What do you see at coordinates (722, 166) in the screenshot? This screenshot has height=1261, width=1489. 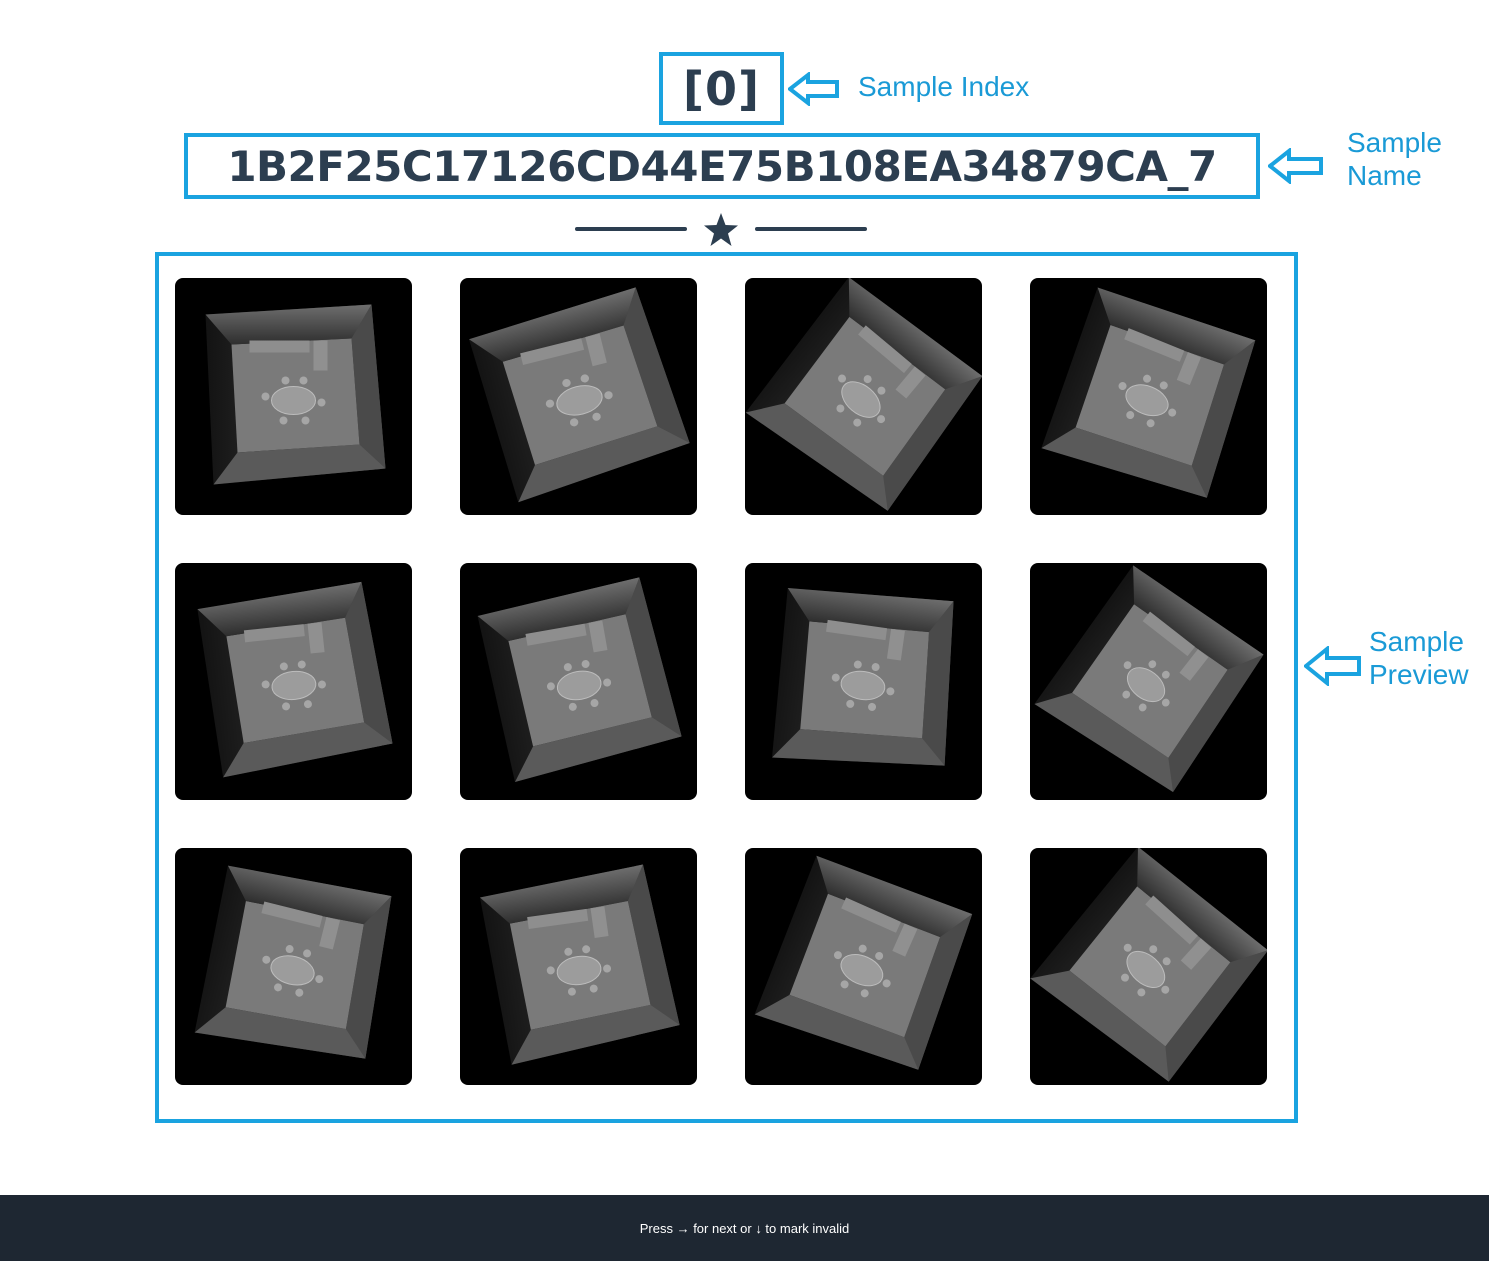 I see `sample-name: 1B2F25C17126CD44E75B108EA34879CA_7` at bounding box center [722, 166].